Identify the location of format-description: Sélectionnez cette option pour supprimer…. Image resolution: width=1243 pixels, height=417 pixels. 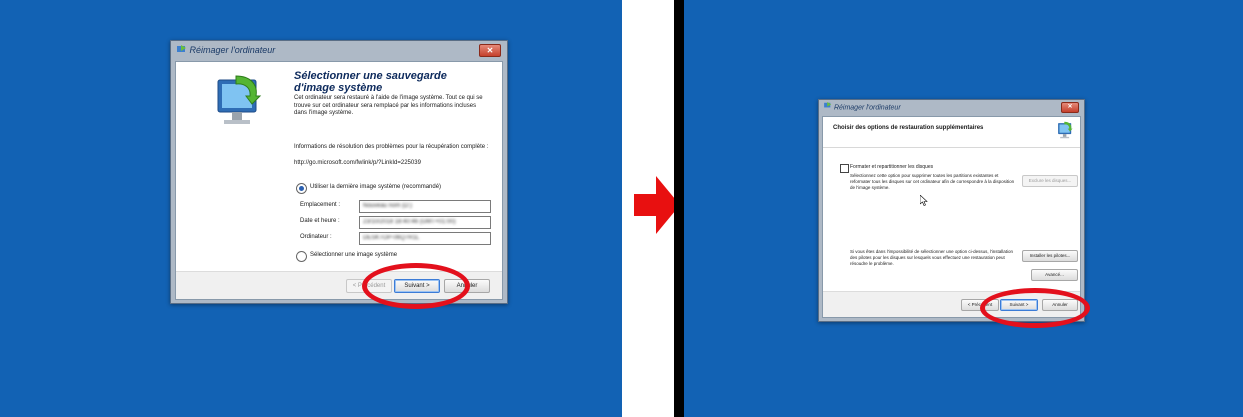
(932, 181).